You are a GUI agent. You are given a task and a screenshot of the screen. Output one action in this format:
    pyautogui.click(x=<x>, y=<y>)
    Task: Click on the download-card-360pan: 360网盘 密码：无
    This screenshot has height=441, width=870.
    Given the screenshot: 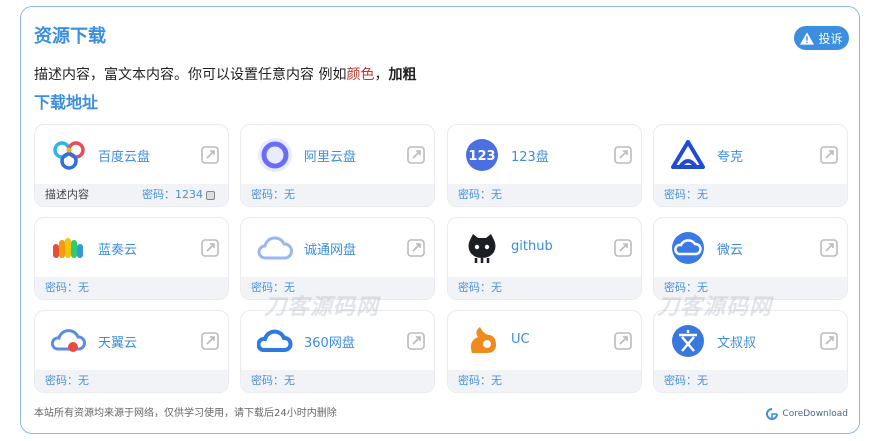 What is the action you would take?
    pyautogui.click(x=337, y=351)
    